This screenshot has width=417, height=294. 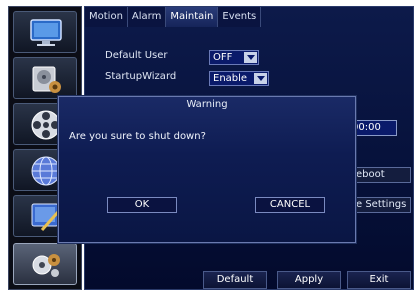 What do you see at coordinates (136, 55) in the screenshot?
I see `default-user-label: Default User` at bounding box center [136, 55].